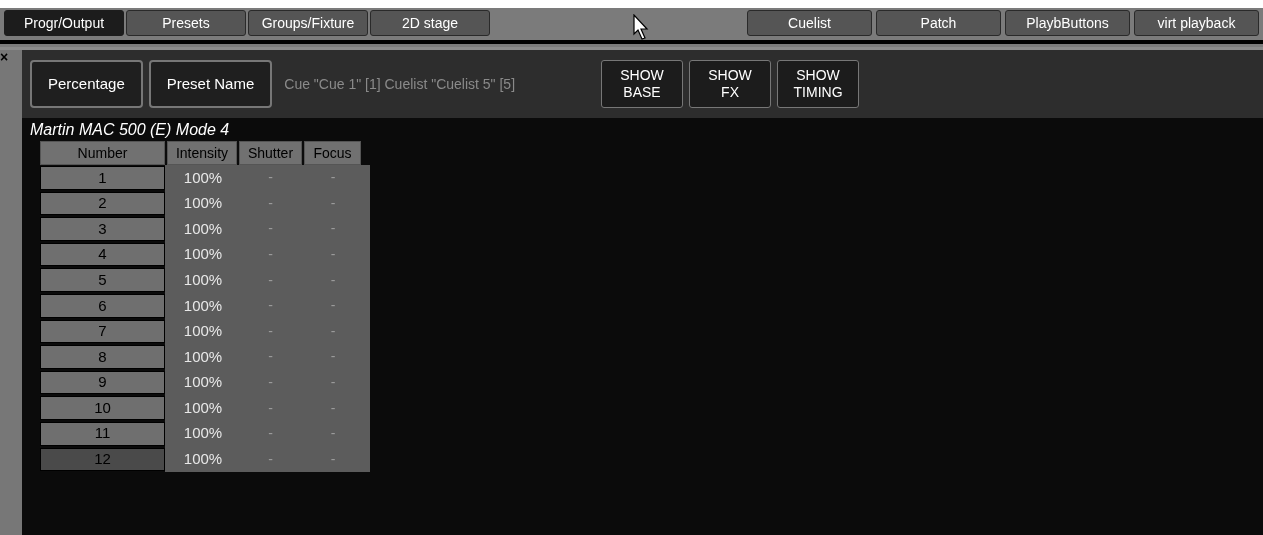 Image resolution: width=1263 pixels, height=535 pixels. I want to click on column-header: Focus, so click(332, 153).